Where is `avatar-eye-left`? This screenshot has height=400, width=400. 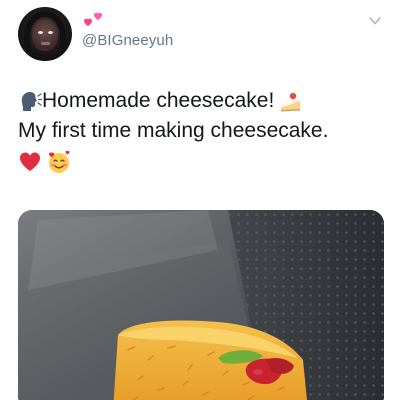
avatar-eye-left is located at coordinates (40, 32).